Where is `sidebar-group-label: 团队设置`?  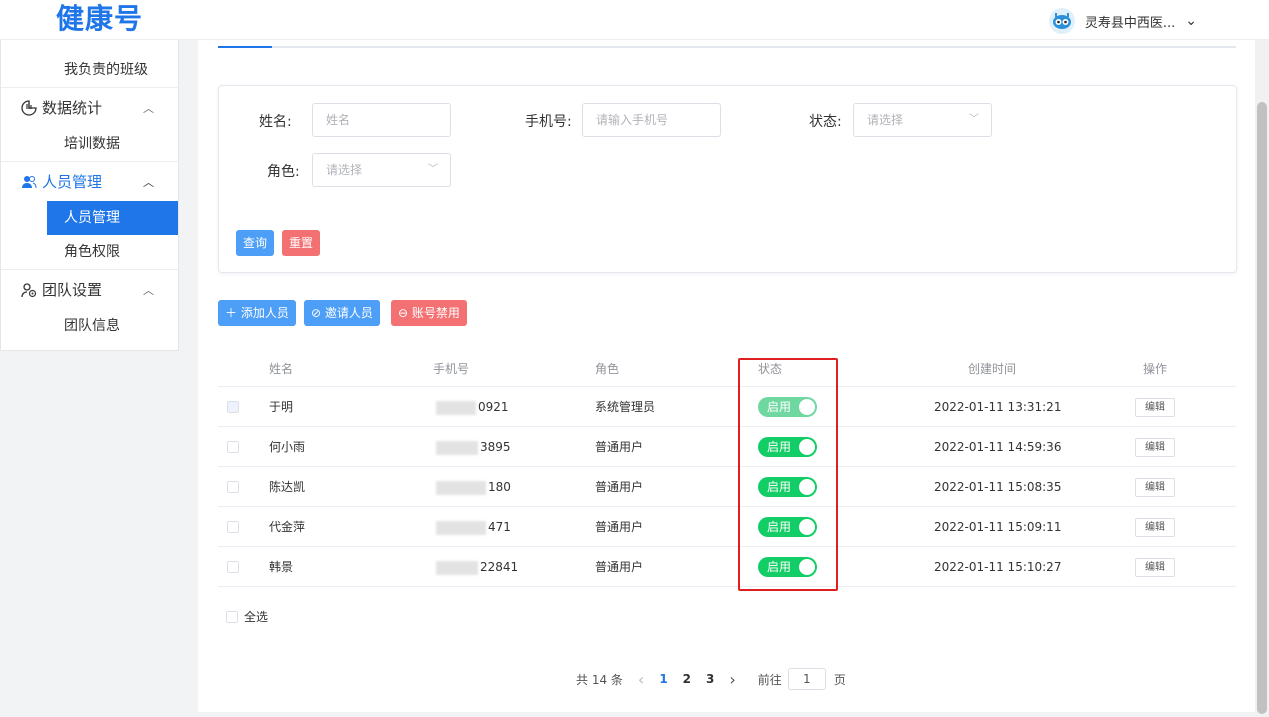
sidebar-group-label: 团队设置 is located at coordinates (72, 290).